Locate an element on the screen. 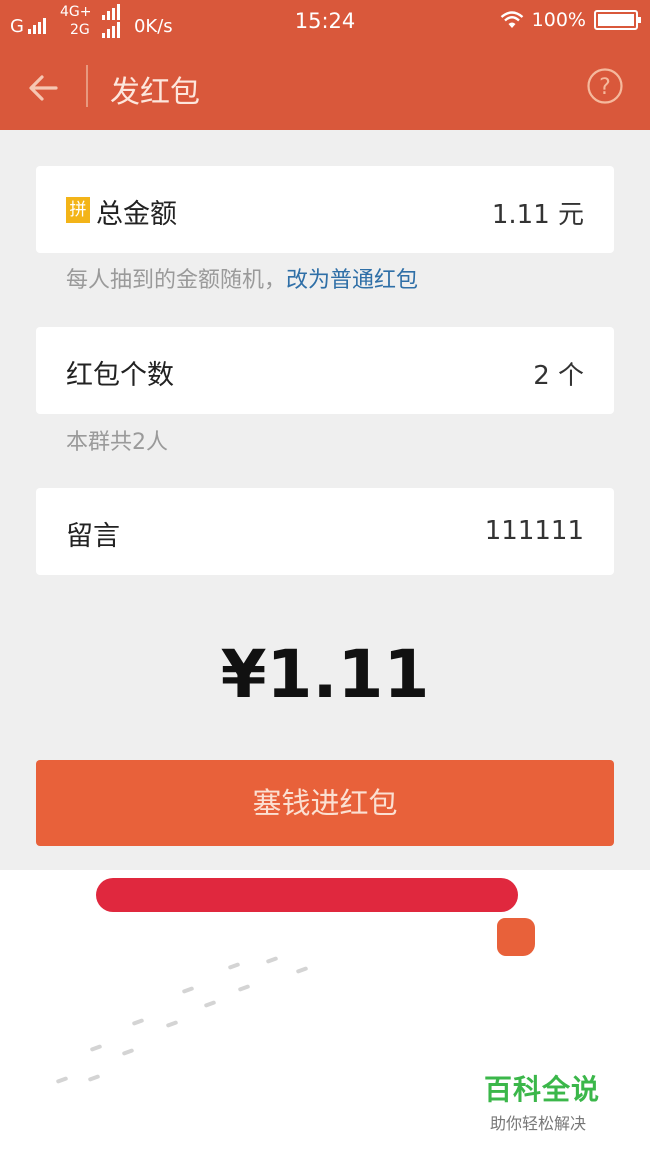 This screenshot has height=1155, width=650. pin-badge-icon: 拼 is located at coordinates (78, 210).